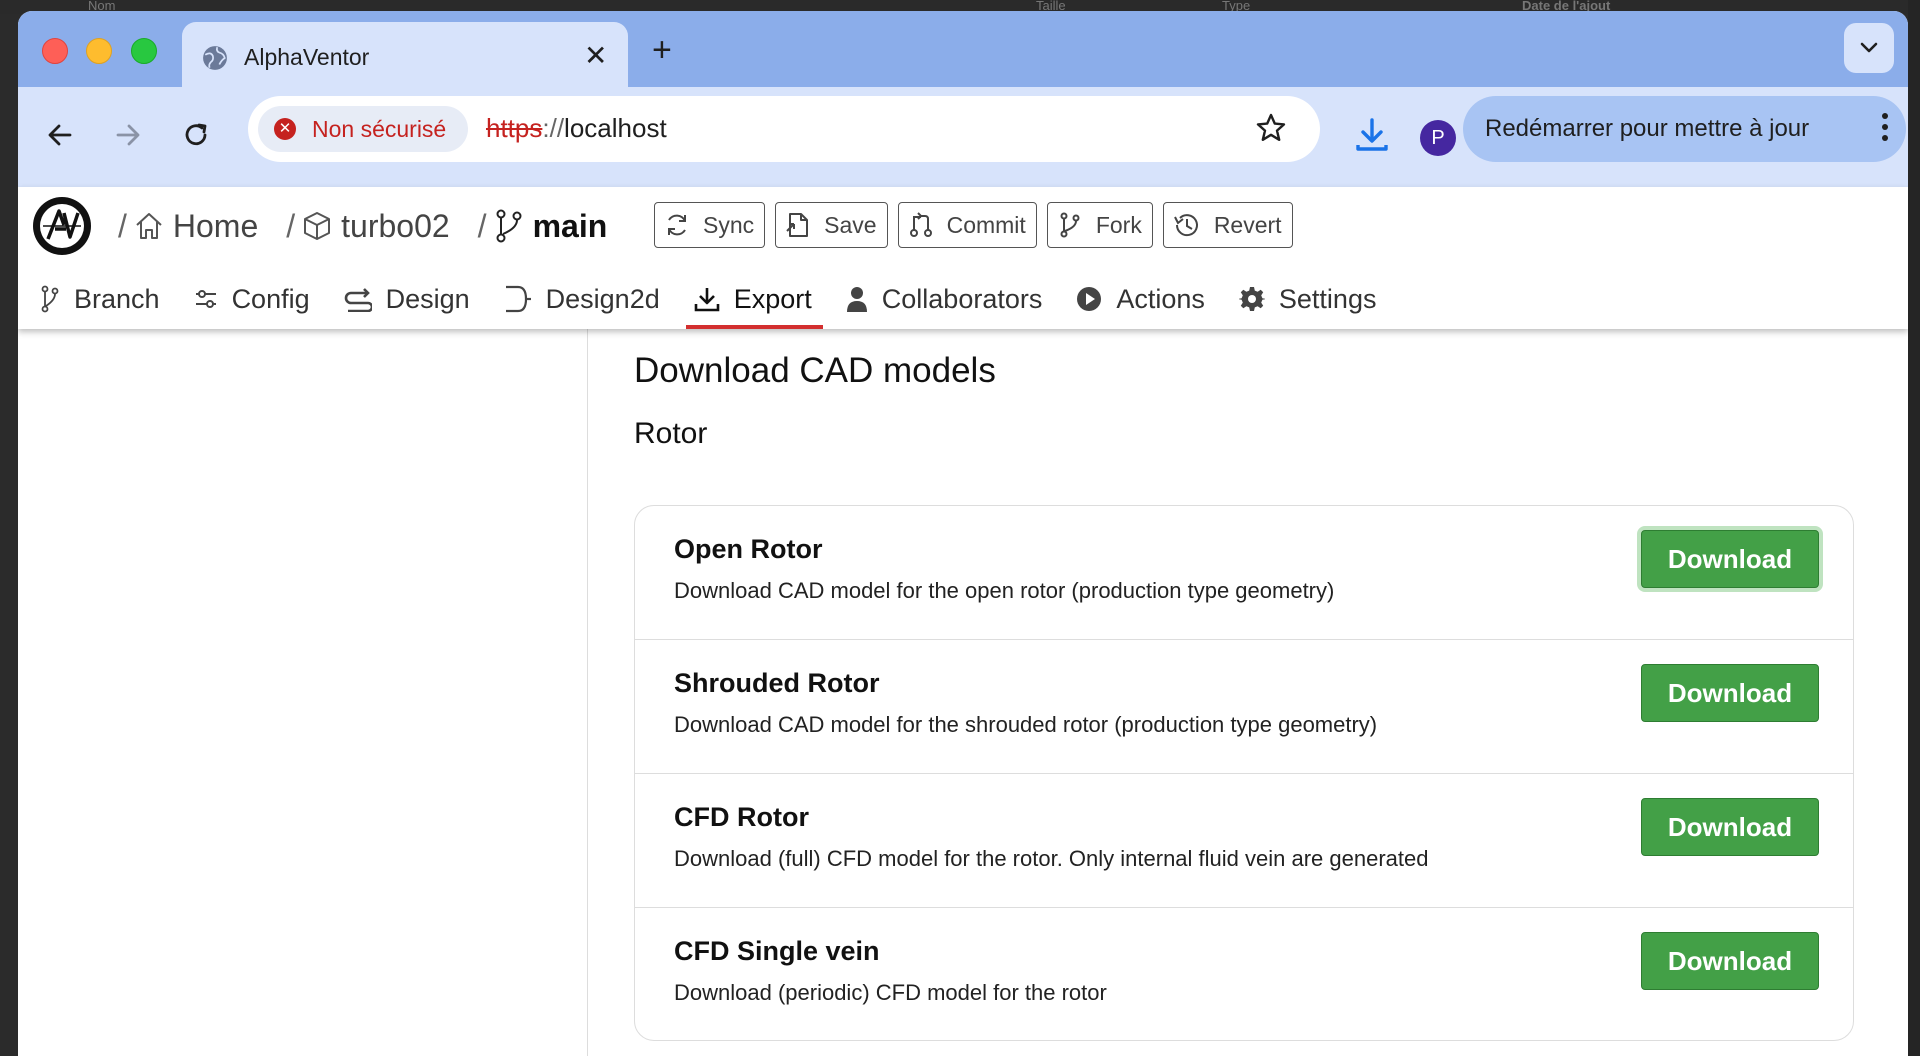  I want to click on security-label: Non sécurisé, so click(379, 129).